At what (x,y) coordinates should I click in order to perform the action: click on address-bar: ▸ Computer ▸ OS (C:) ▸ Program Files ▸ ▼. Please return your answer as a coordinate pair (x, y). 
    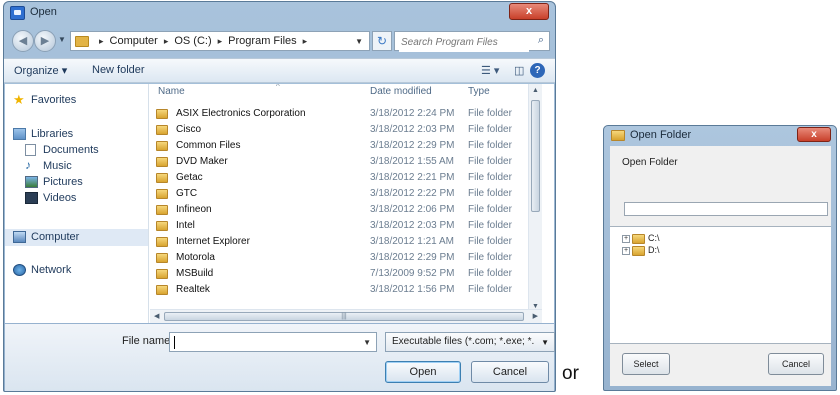
    Looking at the image, I should click on (220, 41).